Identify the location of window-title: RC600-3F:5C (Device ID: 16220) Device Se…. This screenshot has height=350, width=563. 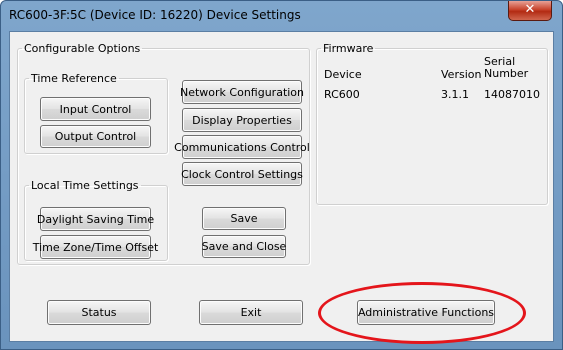
(155, 15).